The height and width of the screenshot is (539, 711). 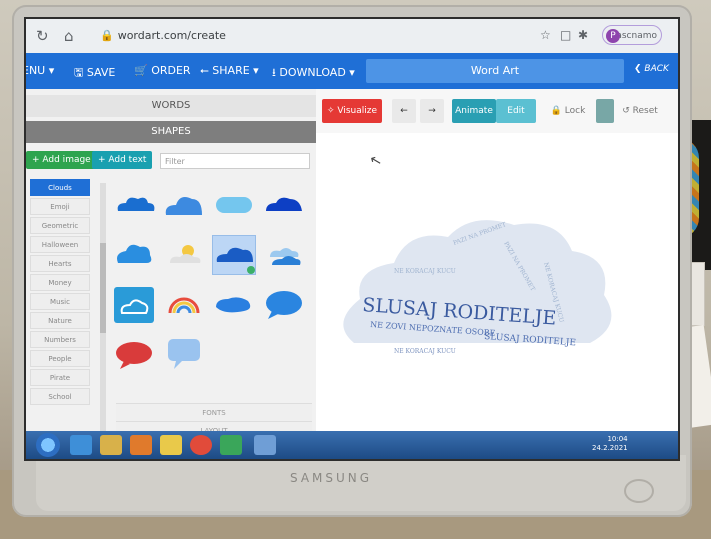 I want to click on shape-rainbow-cloud, so click(x=184, y=305).